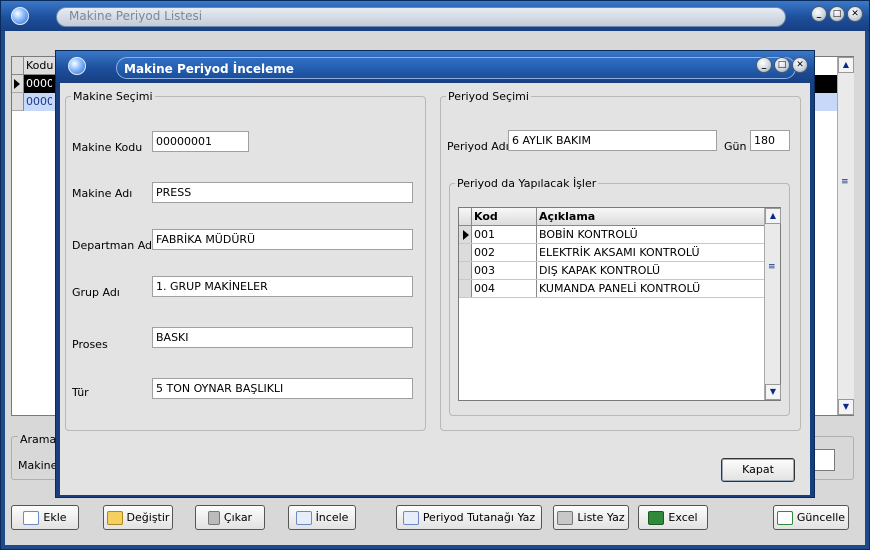  Describe the element at coordinates (479, 517) in the screenshot. I see `print-period-report-label: Periyod Tutanağı Yaz` at that location.